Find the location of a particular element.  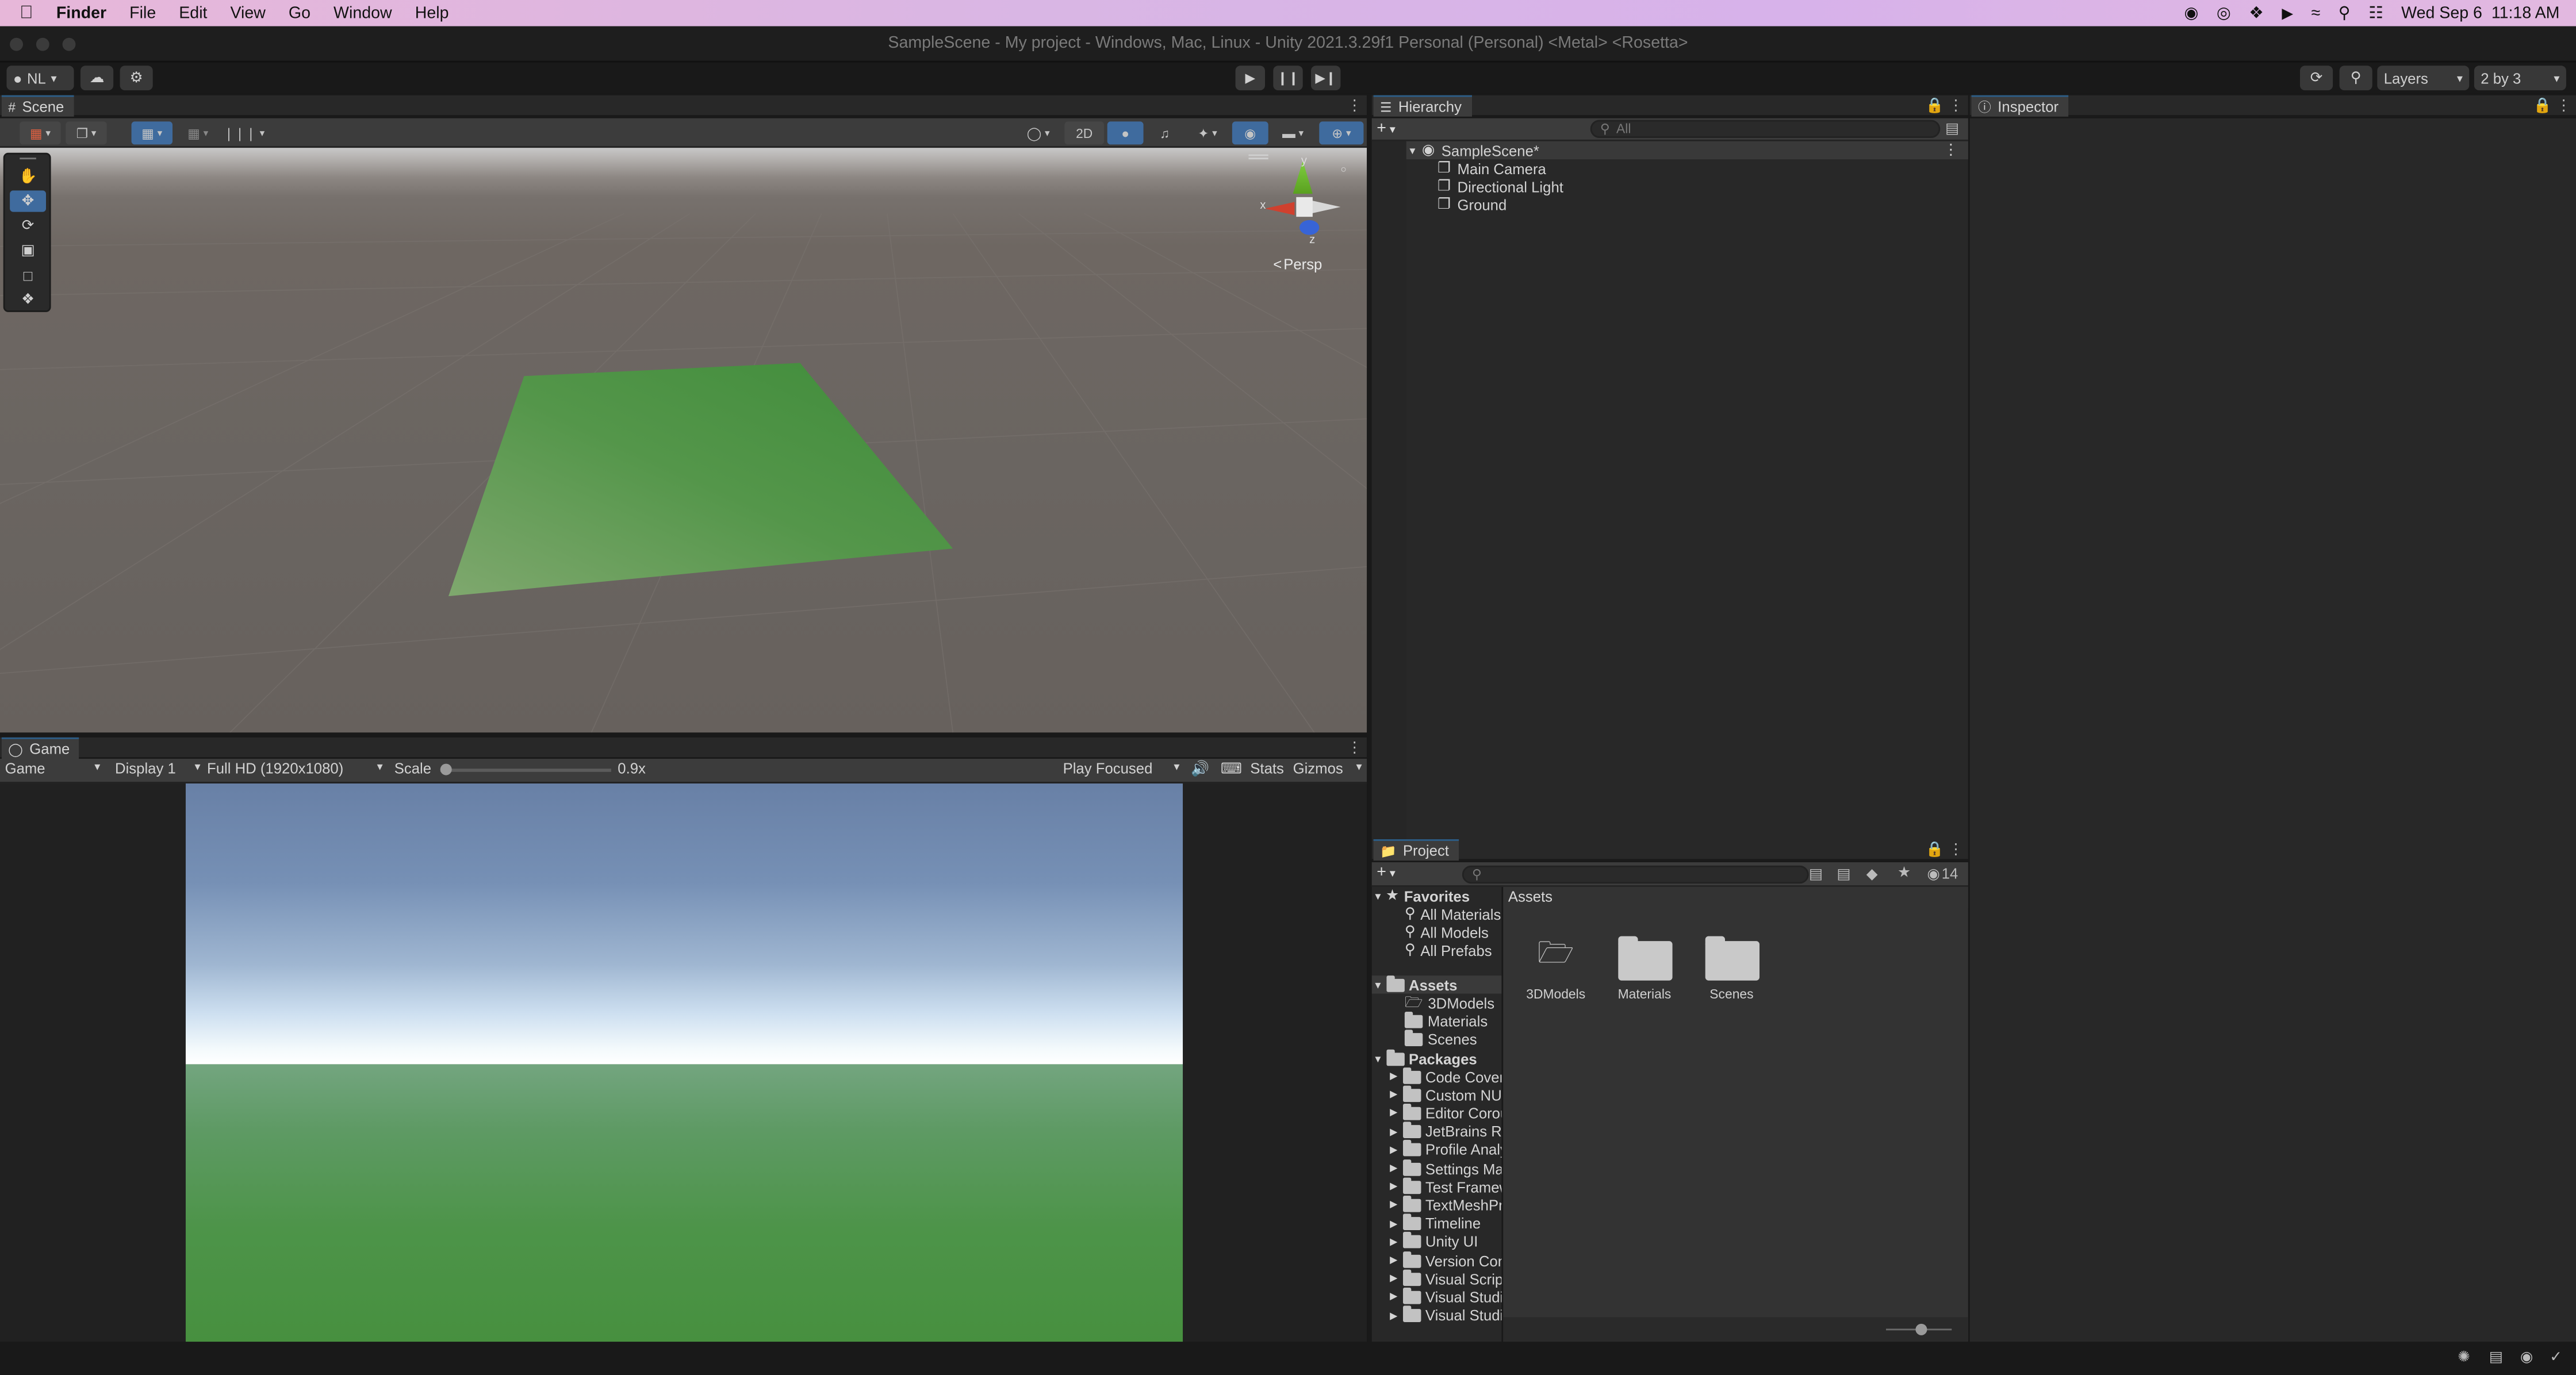

pause-button: ❙❙ is located at coordinates (1288, 79).